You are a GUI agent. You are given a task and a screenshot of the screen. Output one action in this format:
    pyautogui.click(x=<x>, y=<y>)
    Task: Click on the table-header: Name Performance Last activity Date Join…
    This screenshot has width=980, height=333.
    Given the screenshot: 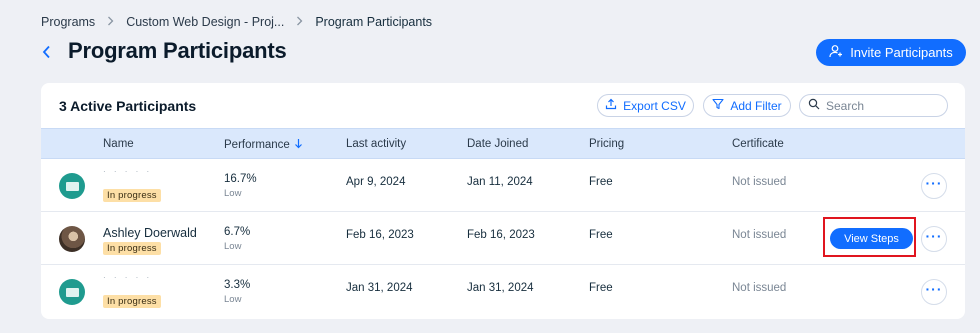 What is the action you would take?
    pyautogui.click(x=503, y=143)
    